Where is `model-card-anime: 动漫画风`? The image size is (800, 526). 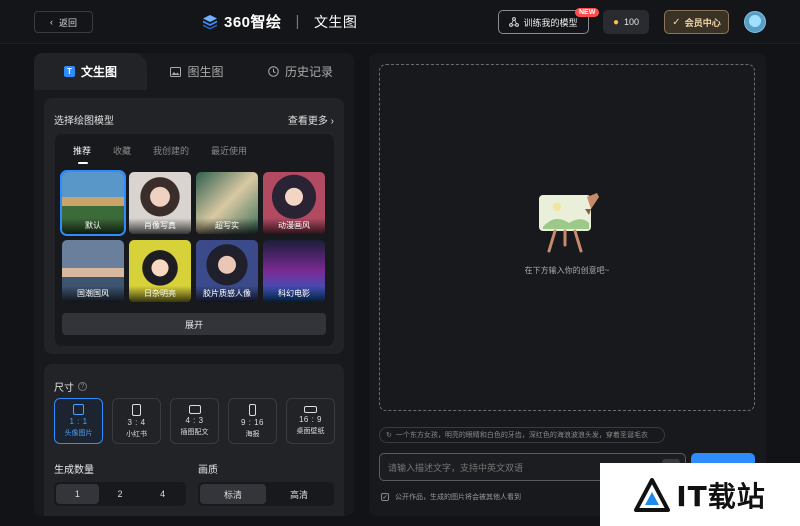 model-card-anime: 动漫画风 is located at coordinates (294, 203).